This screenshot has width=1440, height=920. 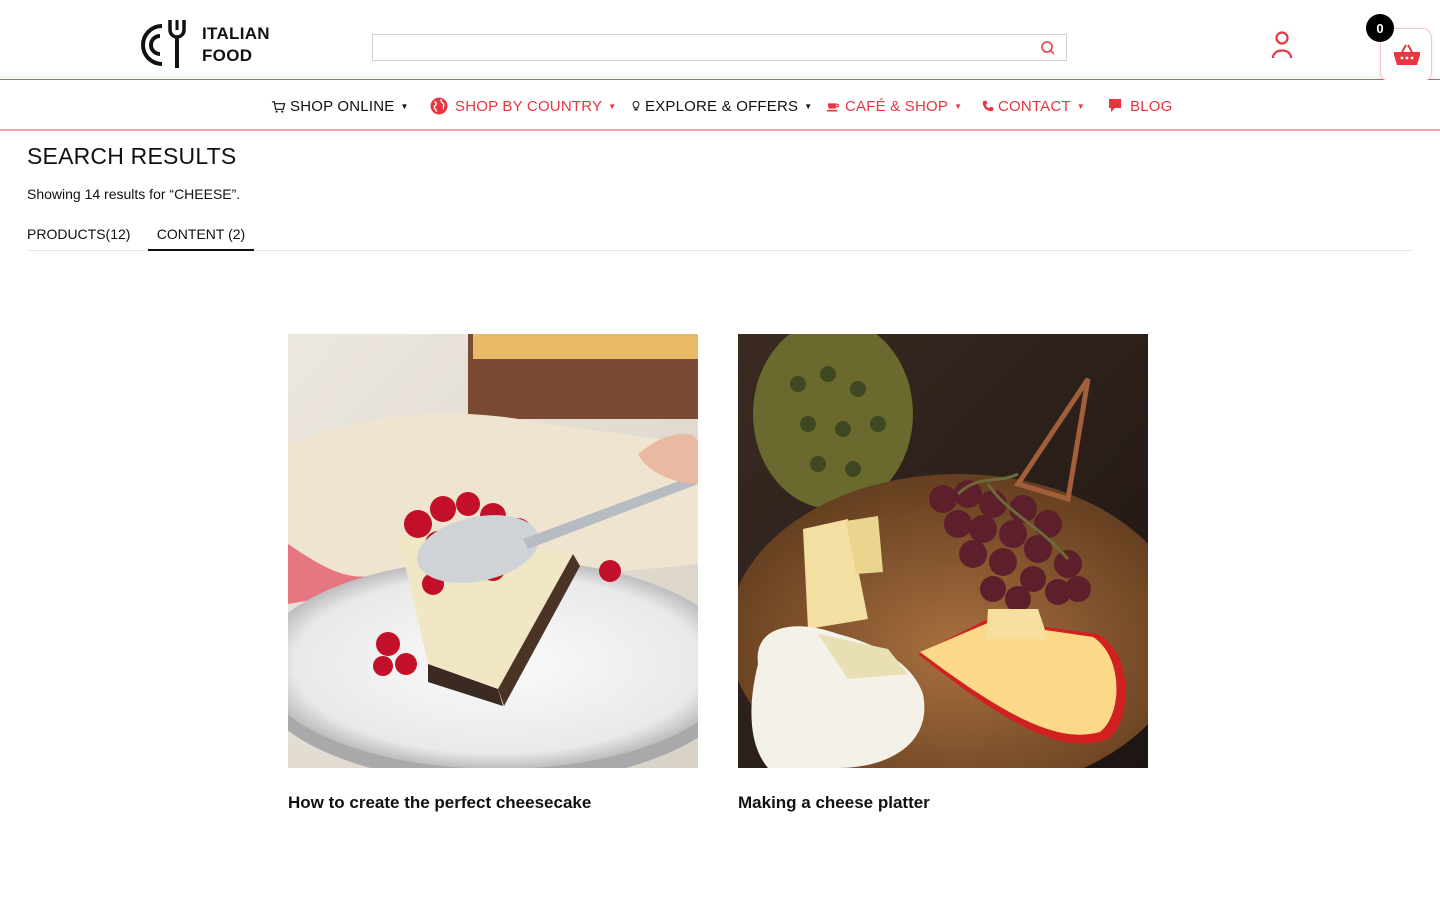 I want to click on nav-item-shop-online: SHOP ONLINE ▼, so click(x=340, y=106).